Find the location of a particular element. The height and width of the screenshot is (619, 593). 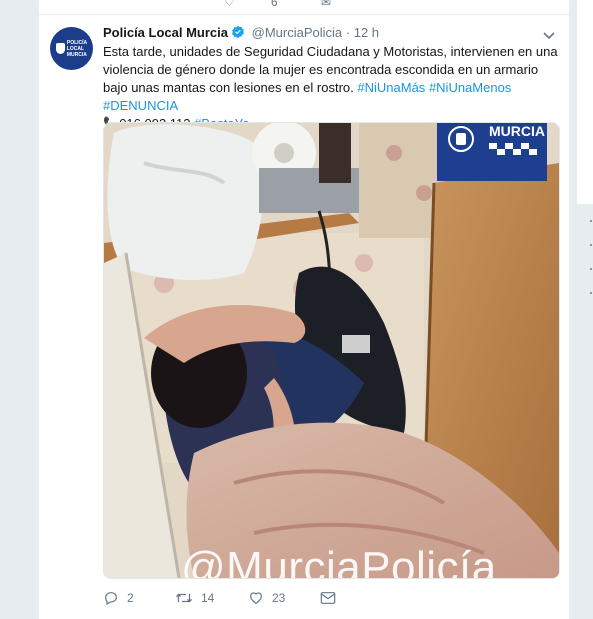

like-button: 23 is located at coordinates (266, 598).